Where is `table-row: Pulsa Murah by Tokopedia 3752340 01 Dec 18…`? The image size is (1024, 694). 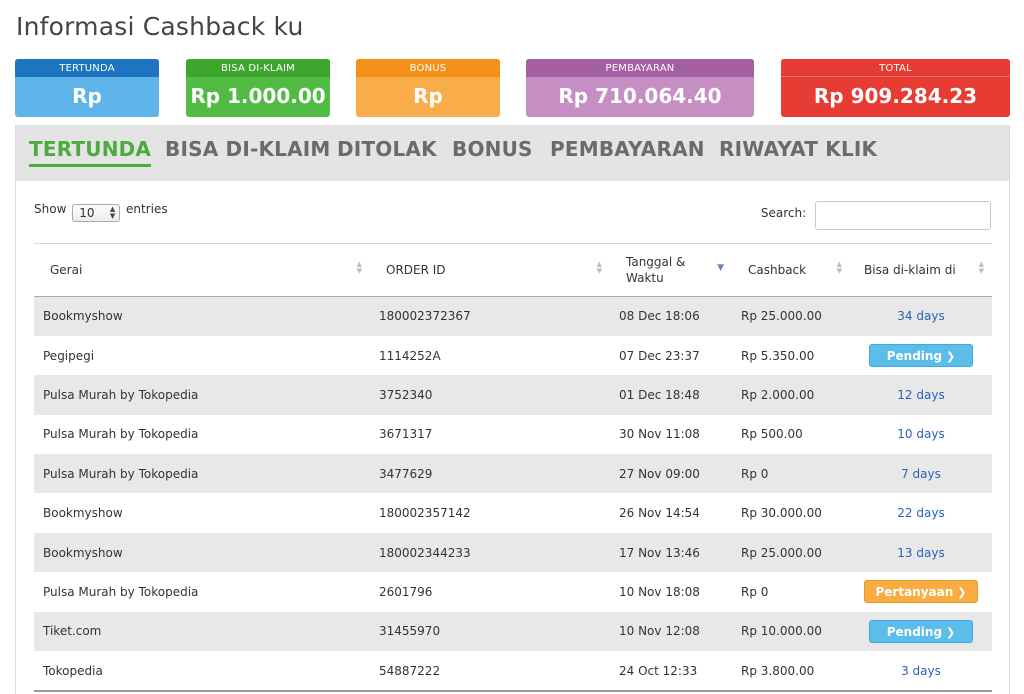
table-row: Pulsa Murah by Tokopedia 3752340 01 Dec 18… is located at coordinates (513, 395).